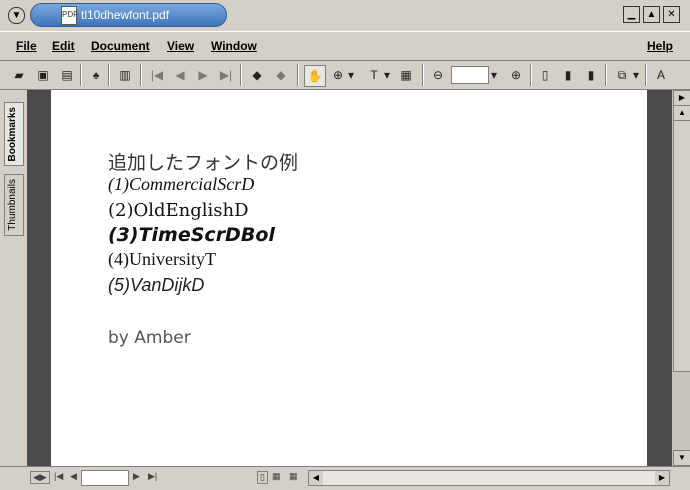 The width and height of the screenshot is (690, 490). Describe the element at coordinates (203, 163) in the screenshot. I see `page-heading: 追加したフォントの例` at that location.